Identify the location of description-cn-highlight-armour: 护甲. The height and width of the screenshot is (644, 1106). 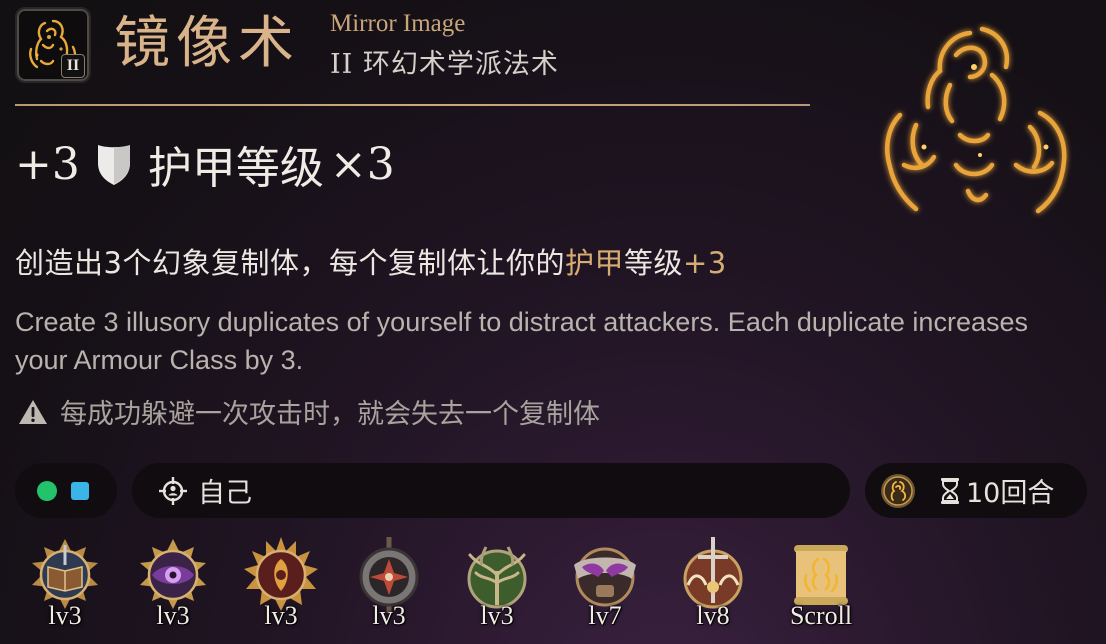
(594, 263).